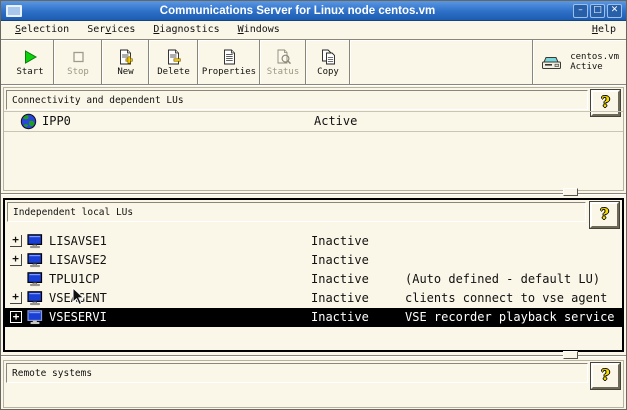  I want to click on pane-connectivity-header: Connectivity and dependent LUs, so click(297, 100).